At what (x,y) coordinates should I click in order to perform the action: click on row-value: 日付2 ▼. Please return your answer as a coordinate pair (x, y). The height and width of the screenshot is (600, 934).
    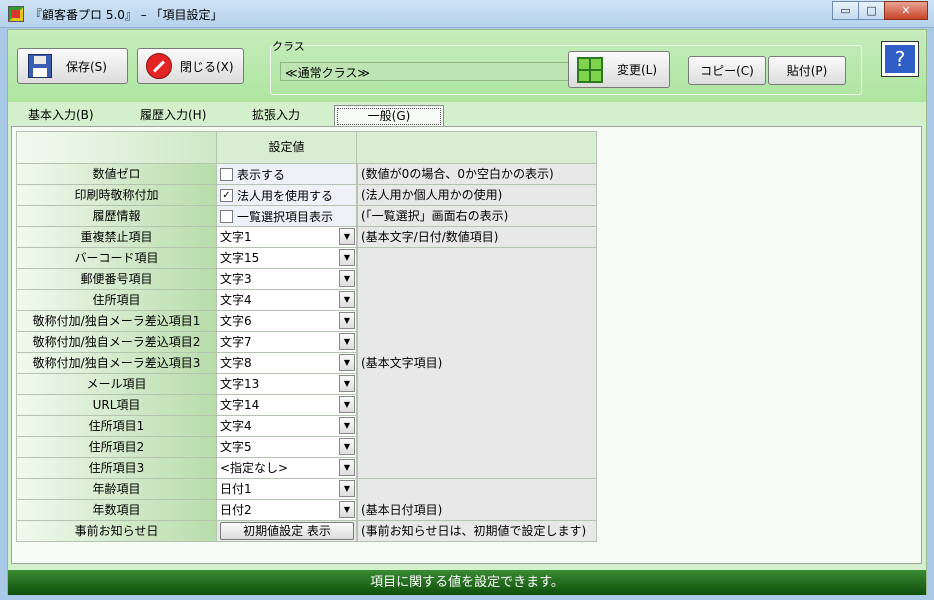
    Looking at the image, I should click on (287, 510).